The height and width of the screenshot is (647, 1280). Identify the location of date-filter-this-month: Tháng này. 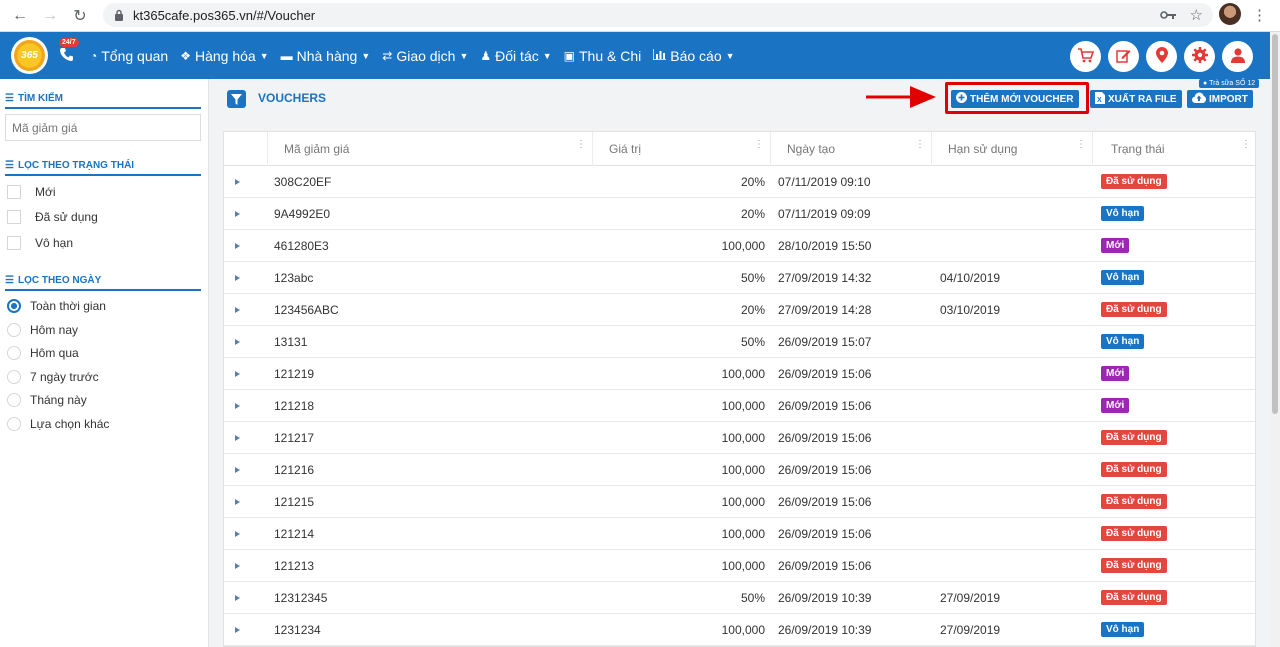
(47, 400).